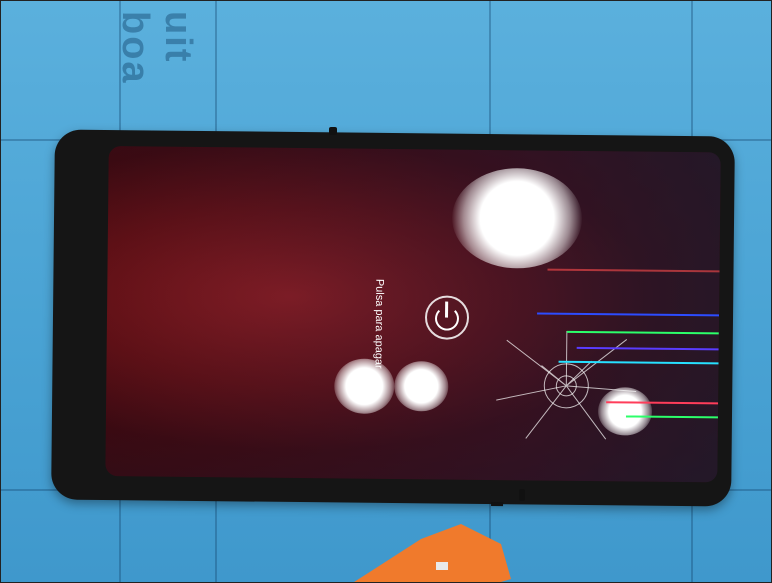 The width and height of the screenshot is (772, 583). Describe the element at coordinates (447, 317) in the screenshot. I see `power-icon` at that location.